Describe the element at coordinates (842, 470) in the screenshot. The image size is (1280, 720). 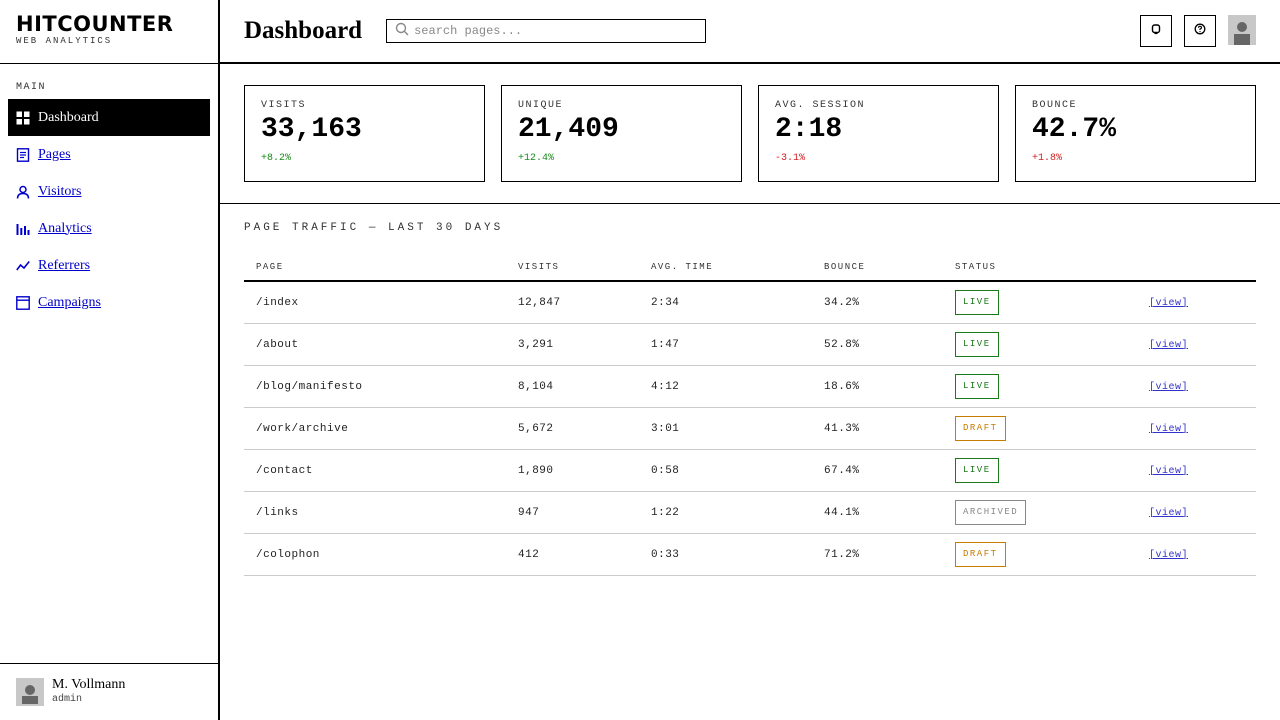
I see `bounce-rate: 67.4%` at that location.